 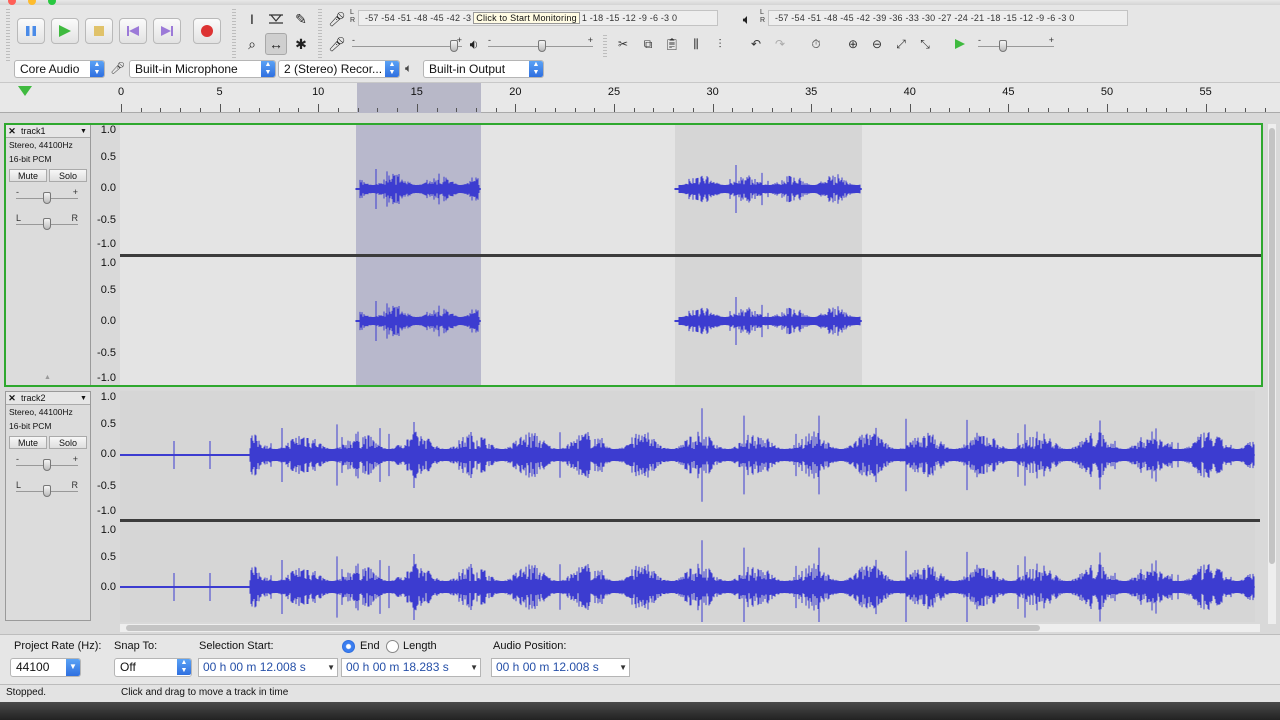 What do you see at coordinates (207, 31) in the screenshot?
I see `record-button` at bounding box center [207, 31].